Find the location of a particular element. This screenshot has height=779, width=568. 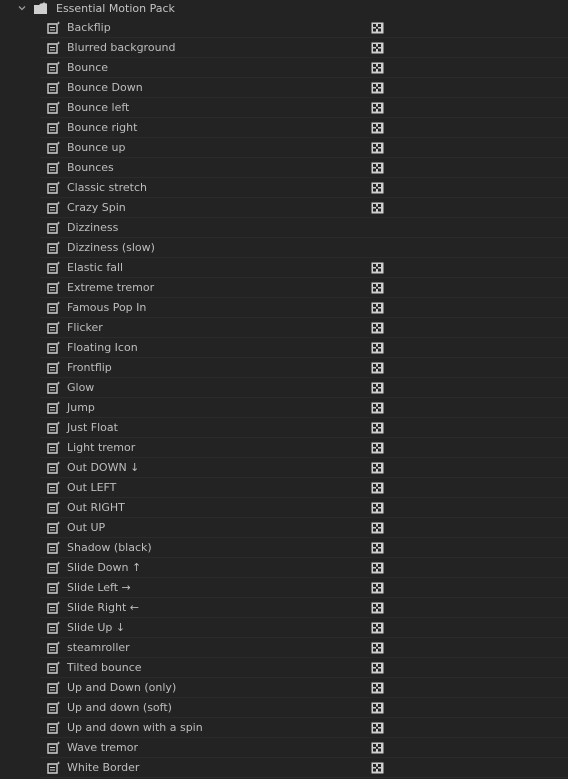

preset-item-label: Slide Right ← is located at coordinates (103, 607).